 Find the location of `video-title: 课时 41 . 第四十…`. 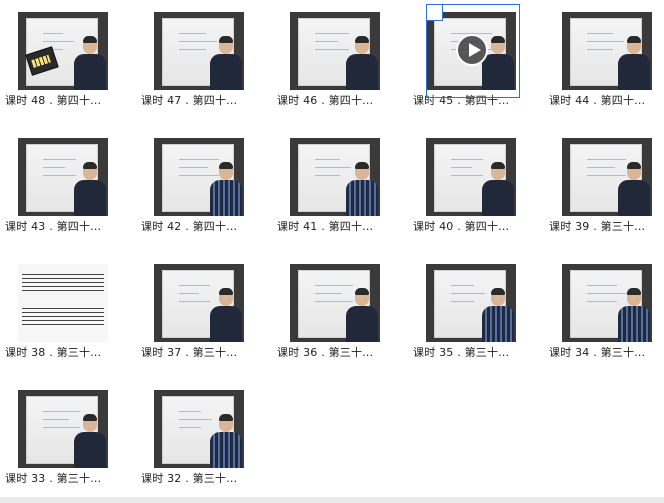

video-title: 课时 41 . 第四十… is located at coordinates (325, 226).